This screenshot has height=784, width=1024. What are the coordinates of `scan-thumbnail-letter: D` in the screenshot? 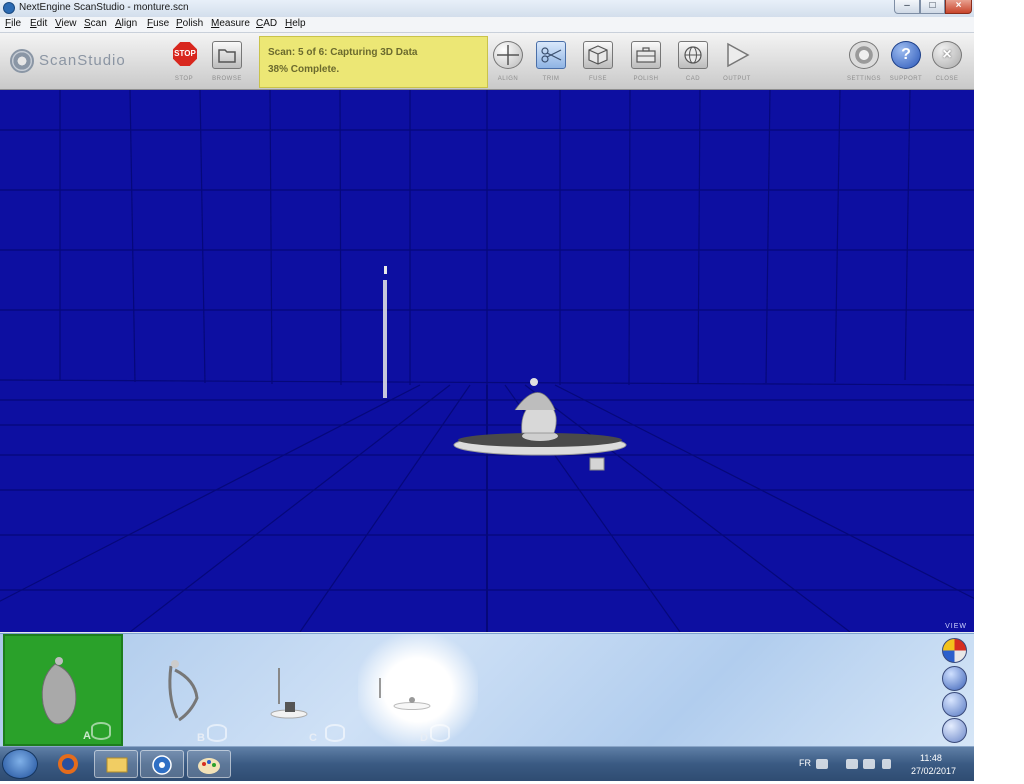 It's located at (424, 738).